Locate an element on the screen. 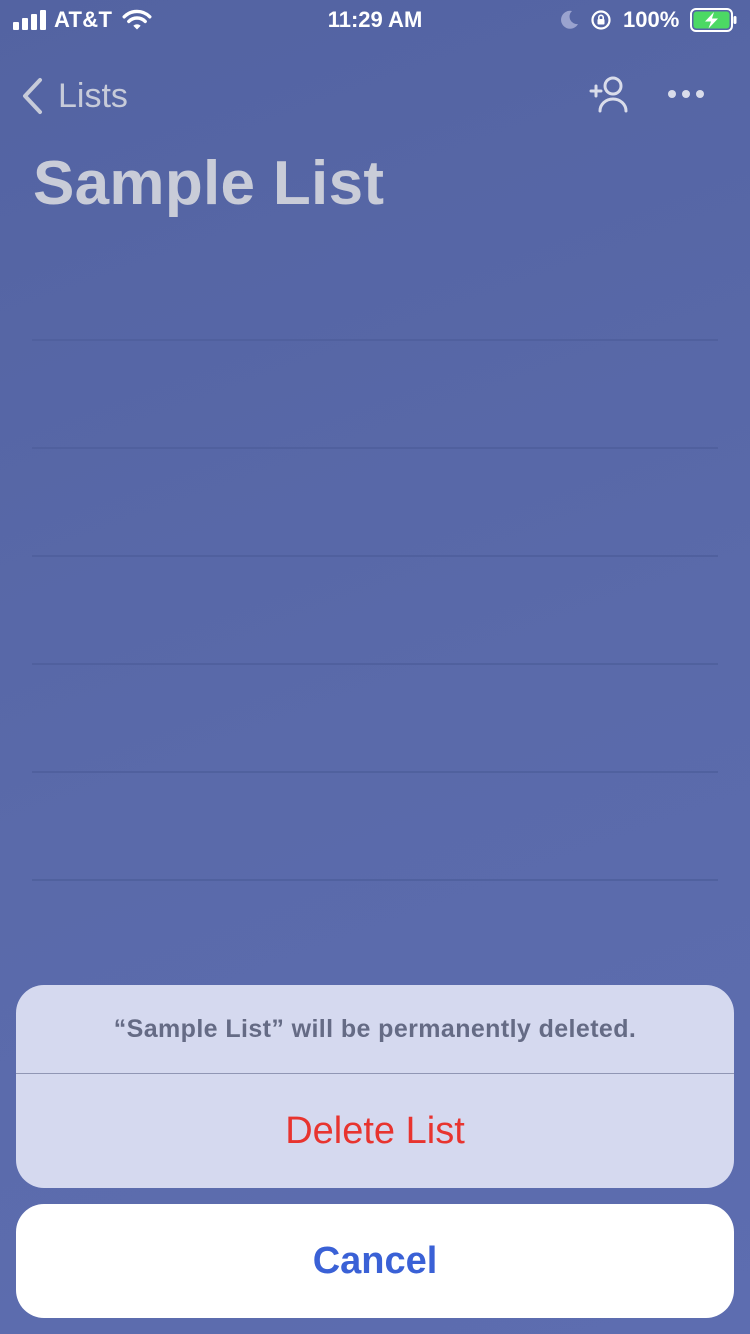  chevron-left-icon is located at coordinates (32, 96).